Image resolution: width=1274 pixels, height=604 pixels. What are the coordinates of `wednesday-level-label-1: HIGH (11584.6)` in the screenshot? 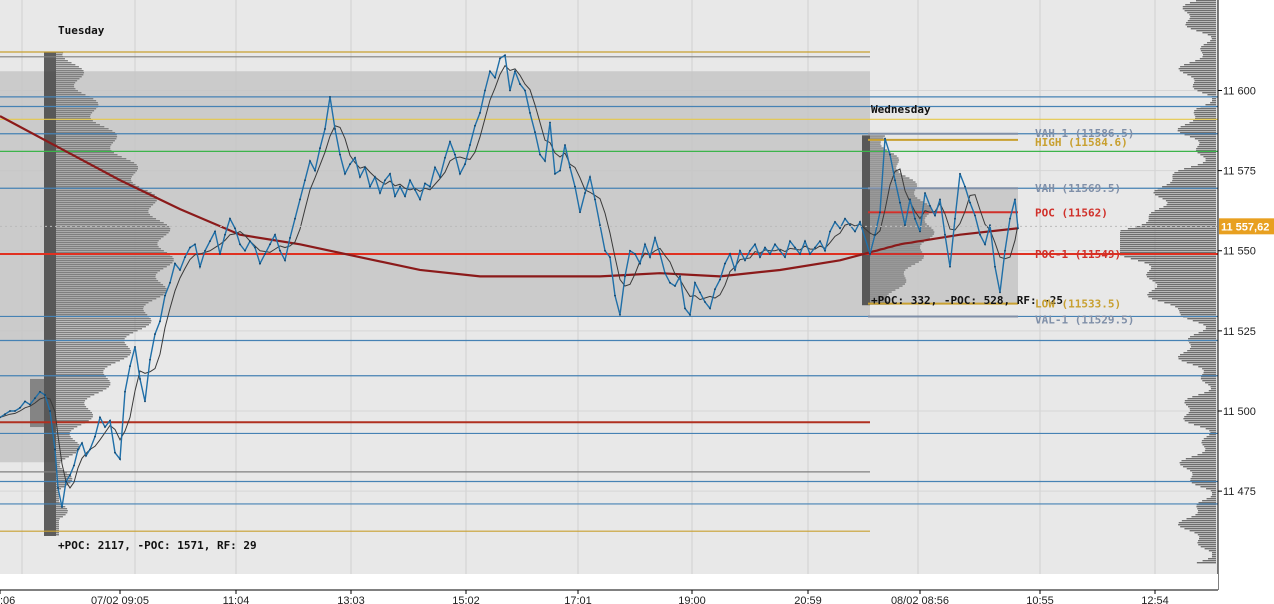 It's located at (1081, 142).